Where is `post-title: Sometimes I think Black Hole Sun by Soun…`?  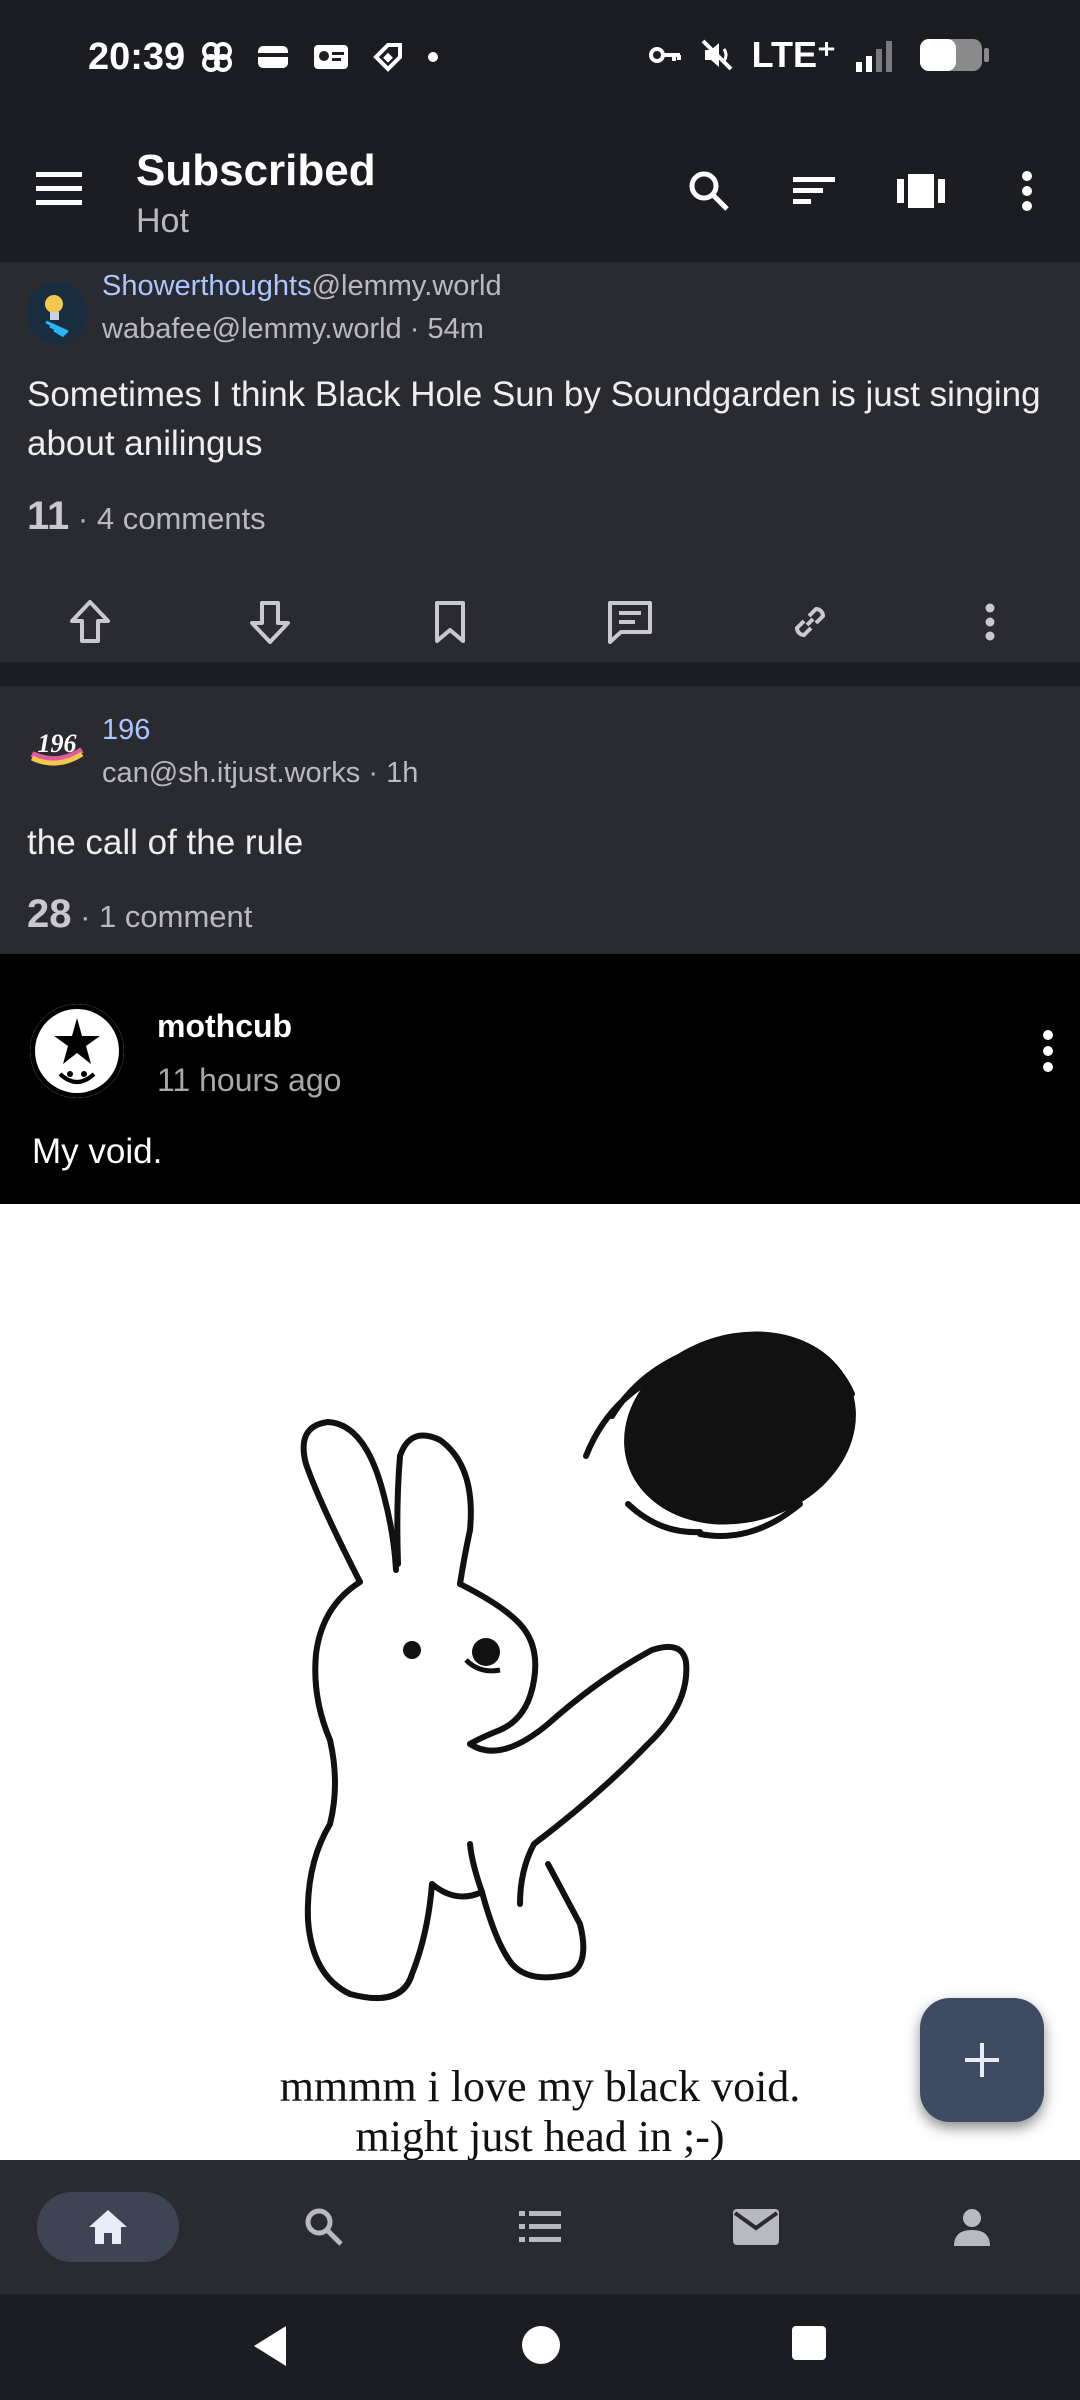
post-title: Sometimes I think Black Hole Sun by Soun… is located at coordinates (537, 419).